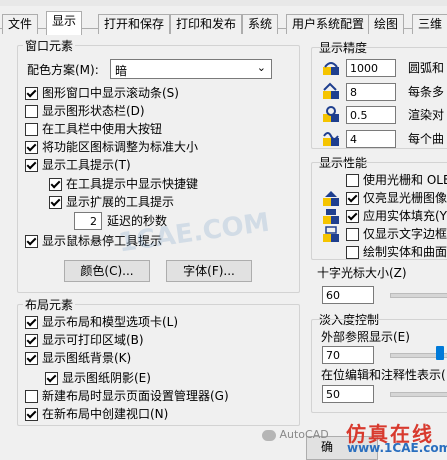 The image size is (447, 460). What do you see at coordinates (405, 252) in the screenshot?
I see `silhouettes-label: 绘制实体和曲面` at bounding box center [405, 252].